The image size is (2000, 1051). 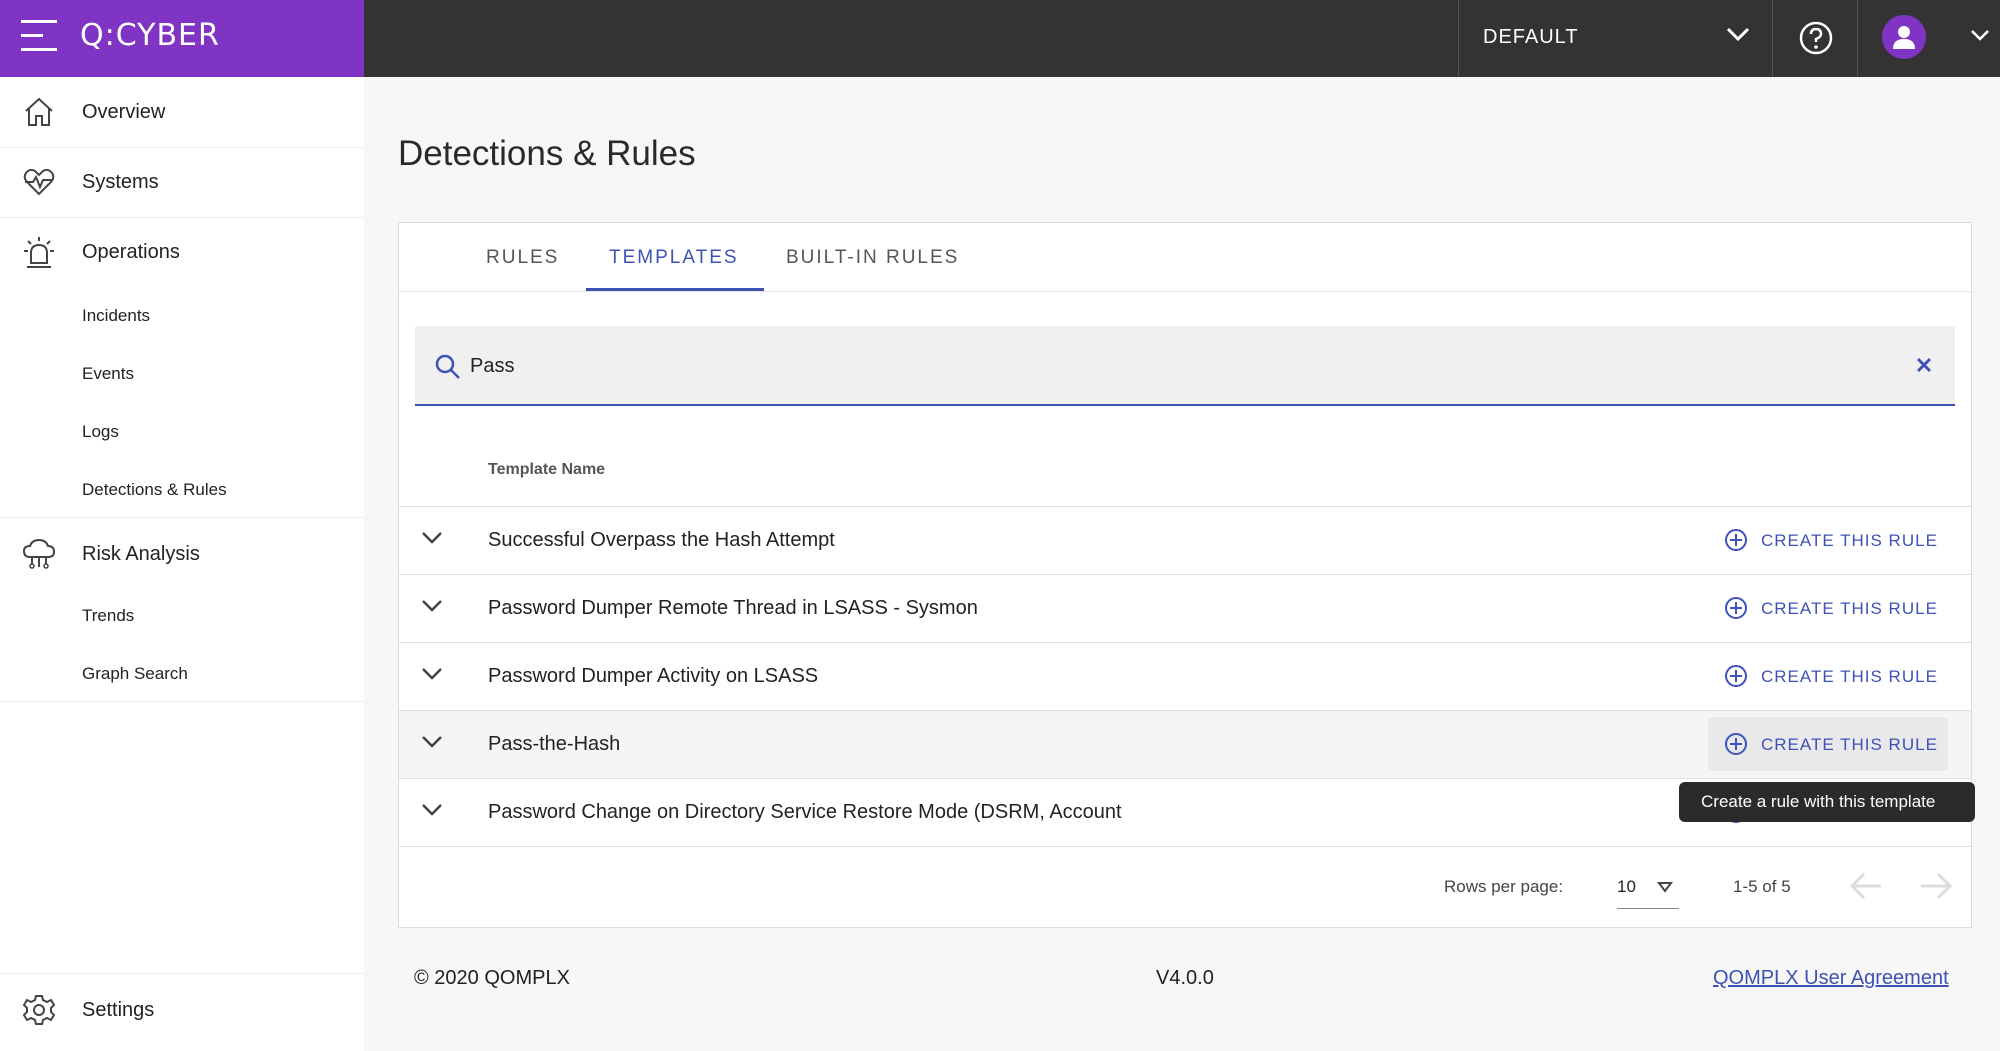 I want to click on sidebar-item-systems: Systems, so click(x=182, y=181).